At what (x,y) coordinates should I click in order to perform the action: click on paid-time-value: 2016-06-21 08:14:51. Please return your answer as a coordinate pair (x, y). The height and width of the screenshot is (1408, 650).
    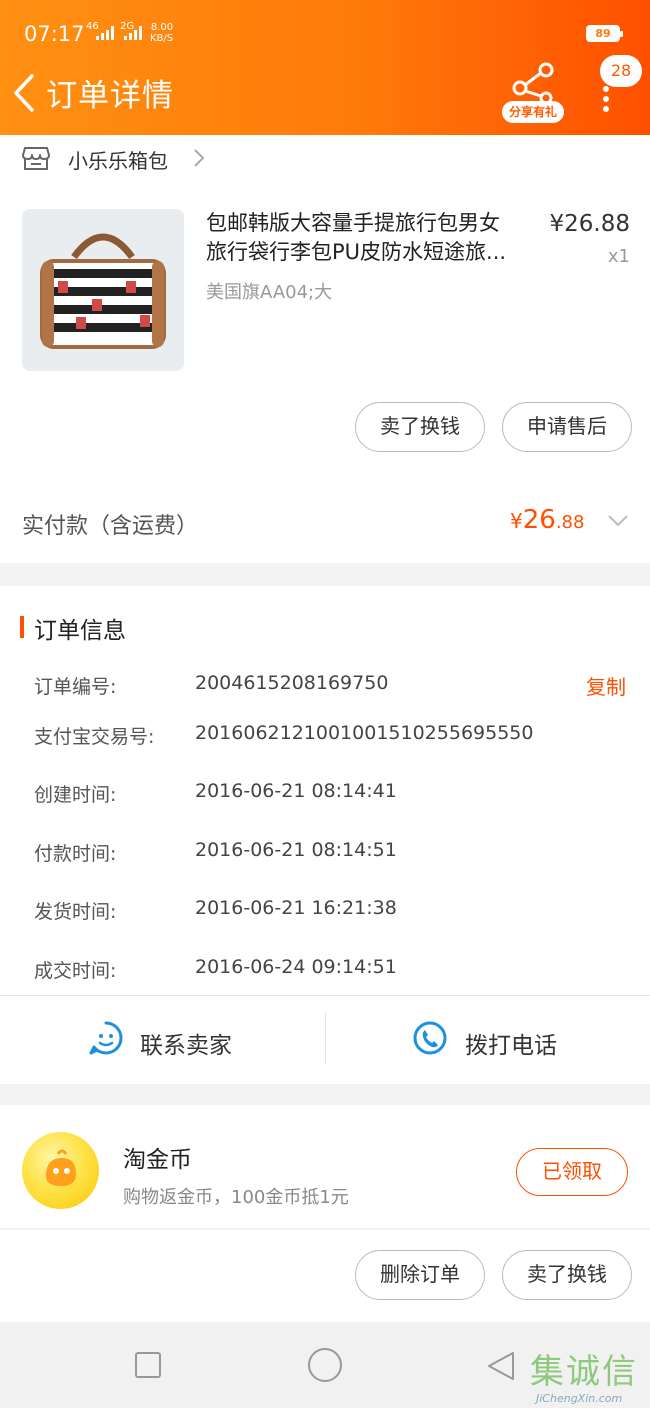
    Looking at the image, I should click on (296, 850).